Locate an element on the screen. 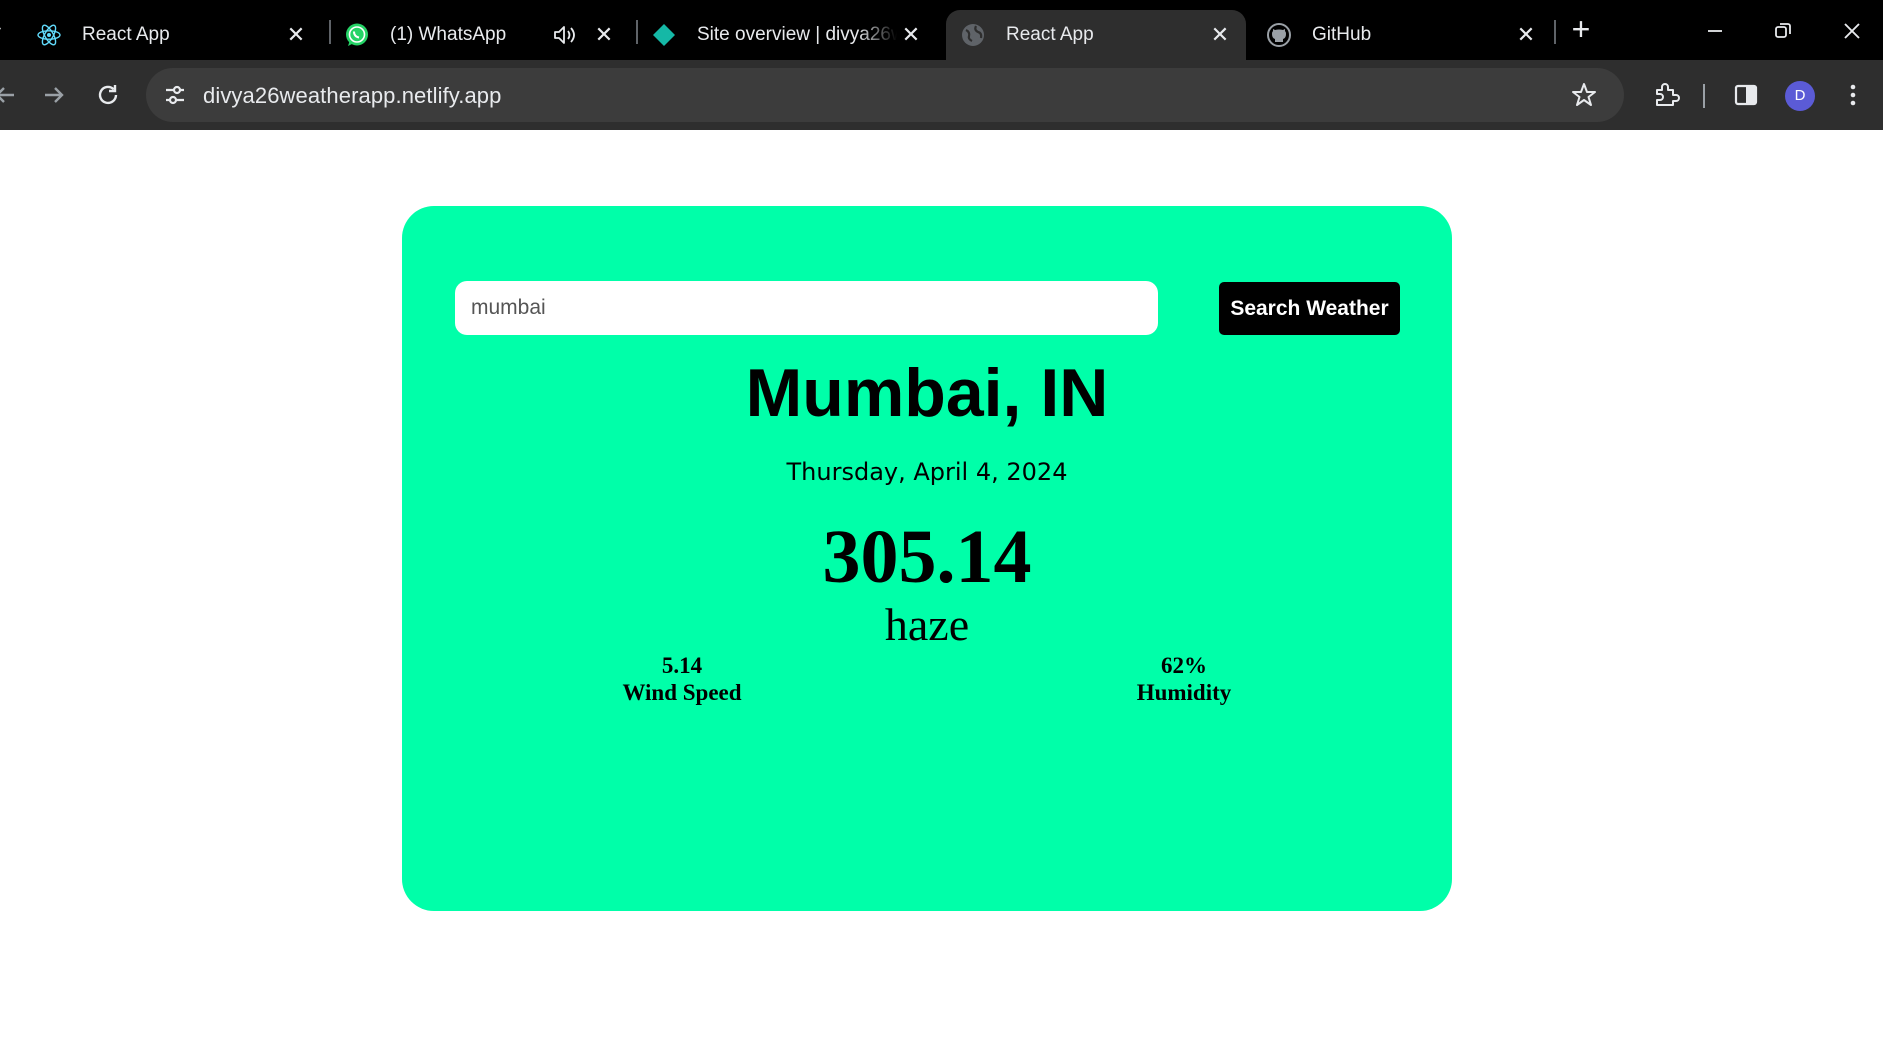  temperature-value: 305.14 is located at coordinates (927, 557).